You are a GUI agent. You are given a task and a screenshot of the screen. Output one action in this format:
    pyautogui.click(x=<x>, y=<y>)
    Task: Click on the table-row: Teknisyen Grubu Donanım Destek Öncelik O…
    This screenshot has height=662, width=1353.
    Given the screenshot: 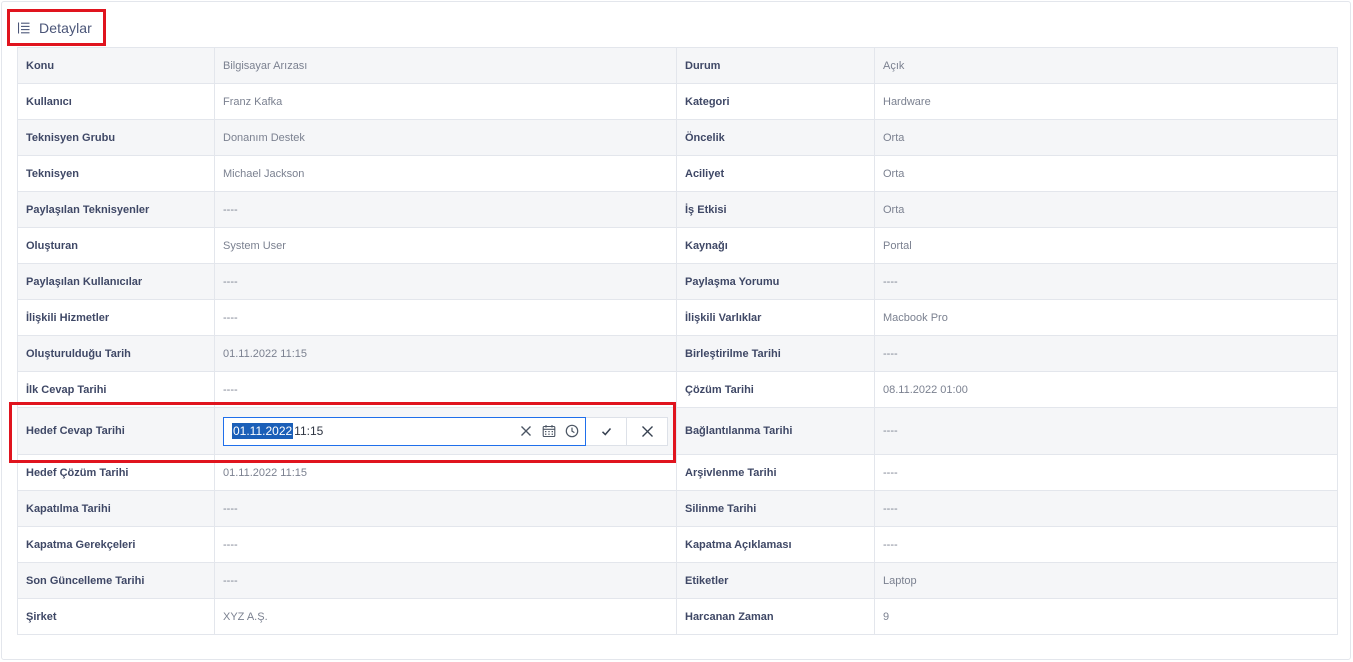 What is the action you would take?
    pyautogui.click(x=677, y=137)
    